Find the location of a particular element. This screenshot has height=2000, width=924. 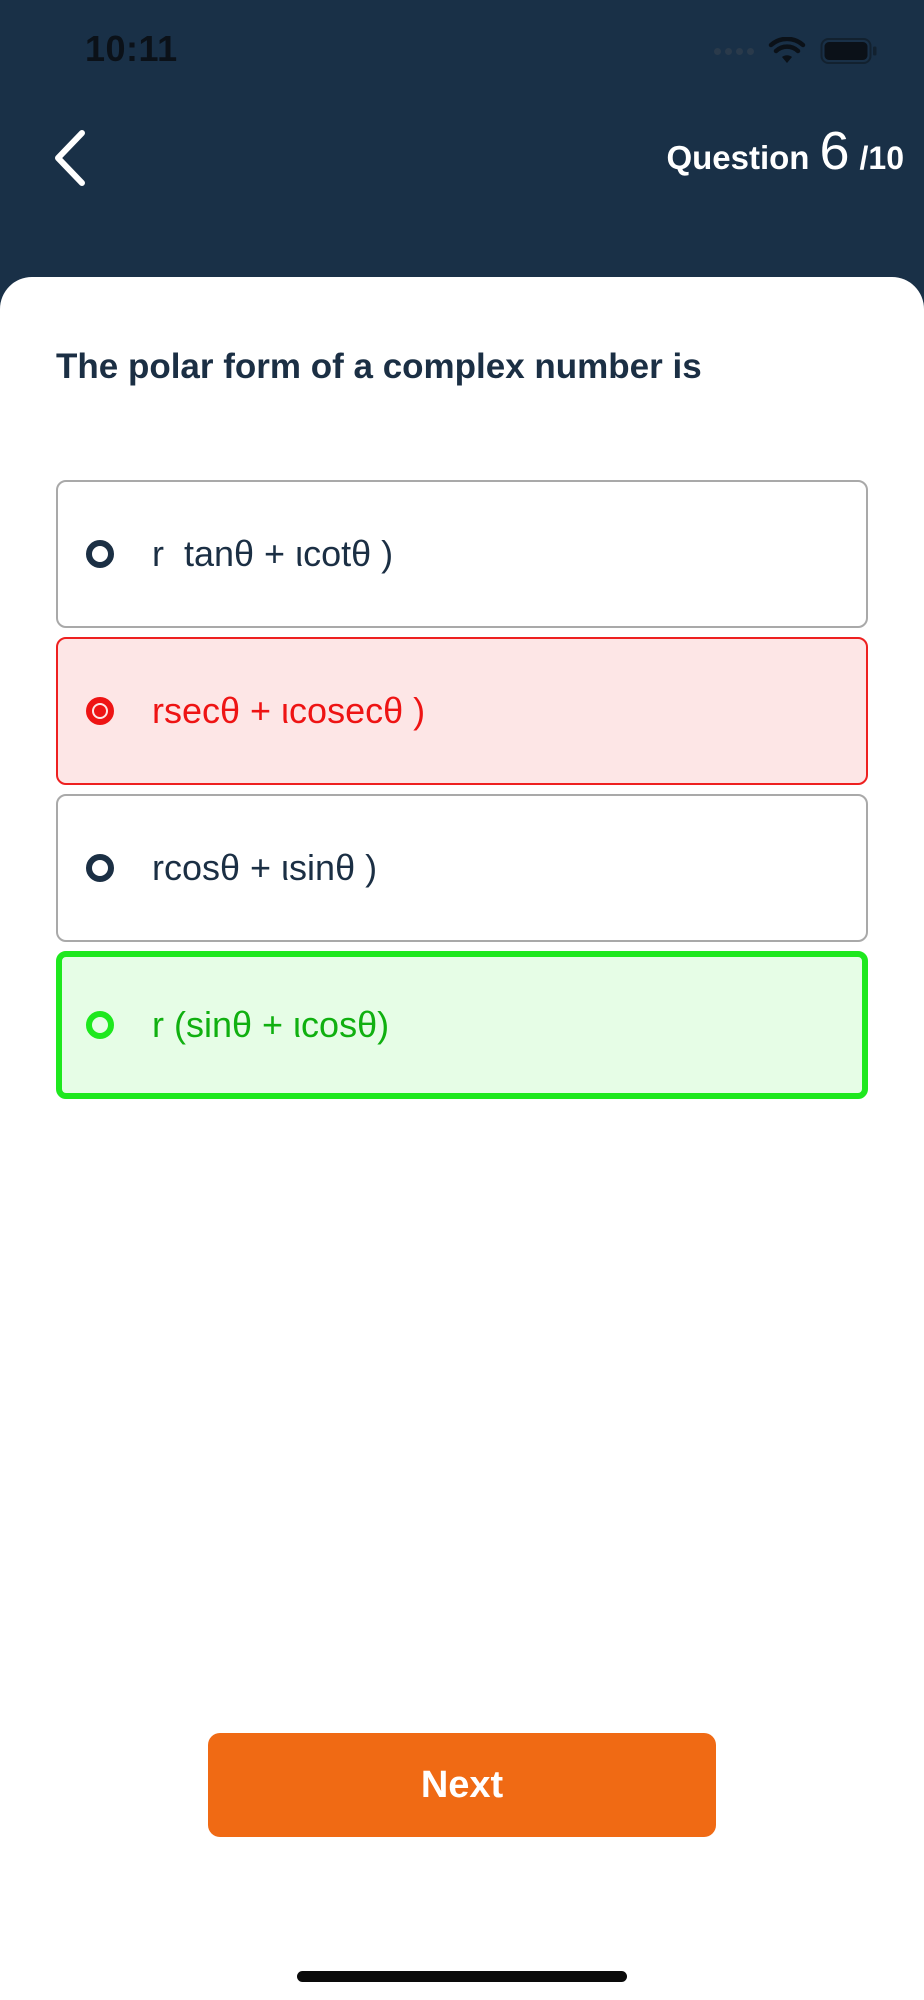

question-counter: Question 6 /10 is located at coordinates (785, 151).